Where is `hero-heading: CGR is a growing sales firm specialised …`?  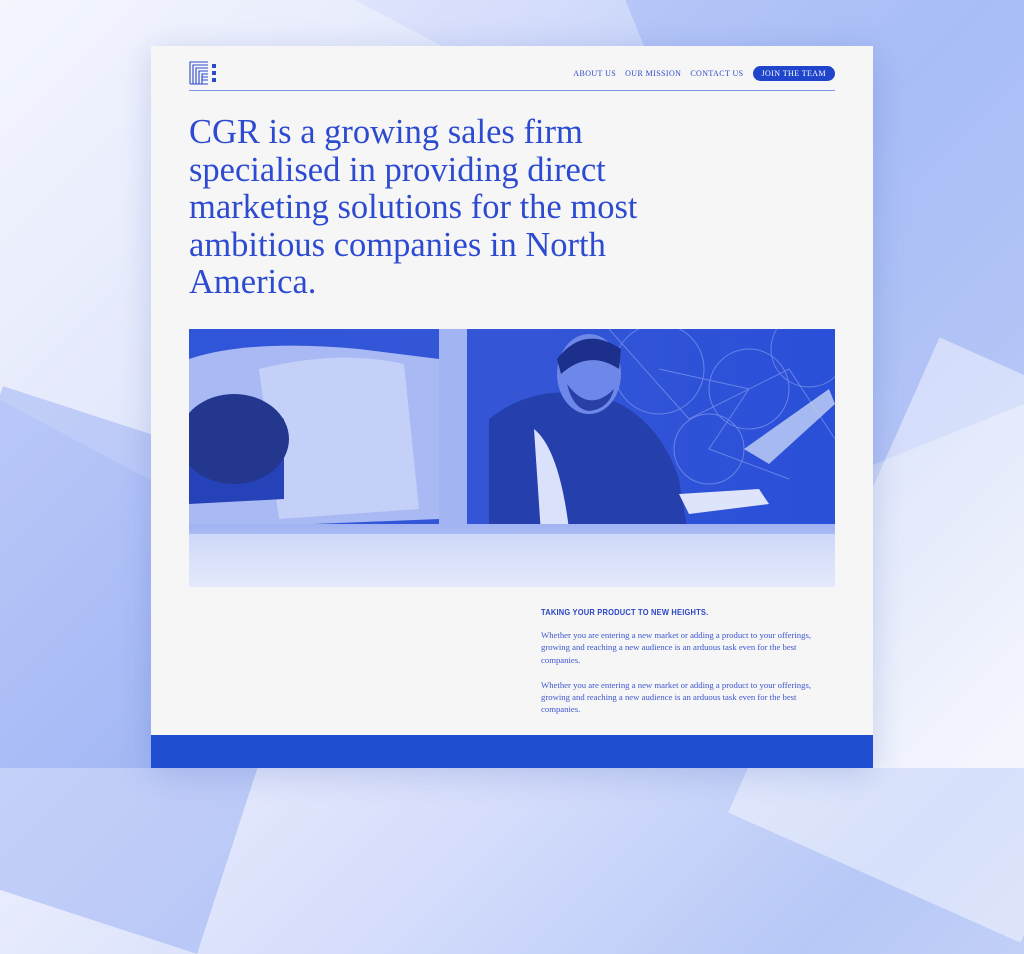
hero-heading: CGR is a growing sales firm specialised … is located at coordinates (413, 207).